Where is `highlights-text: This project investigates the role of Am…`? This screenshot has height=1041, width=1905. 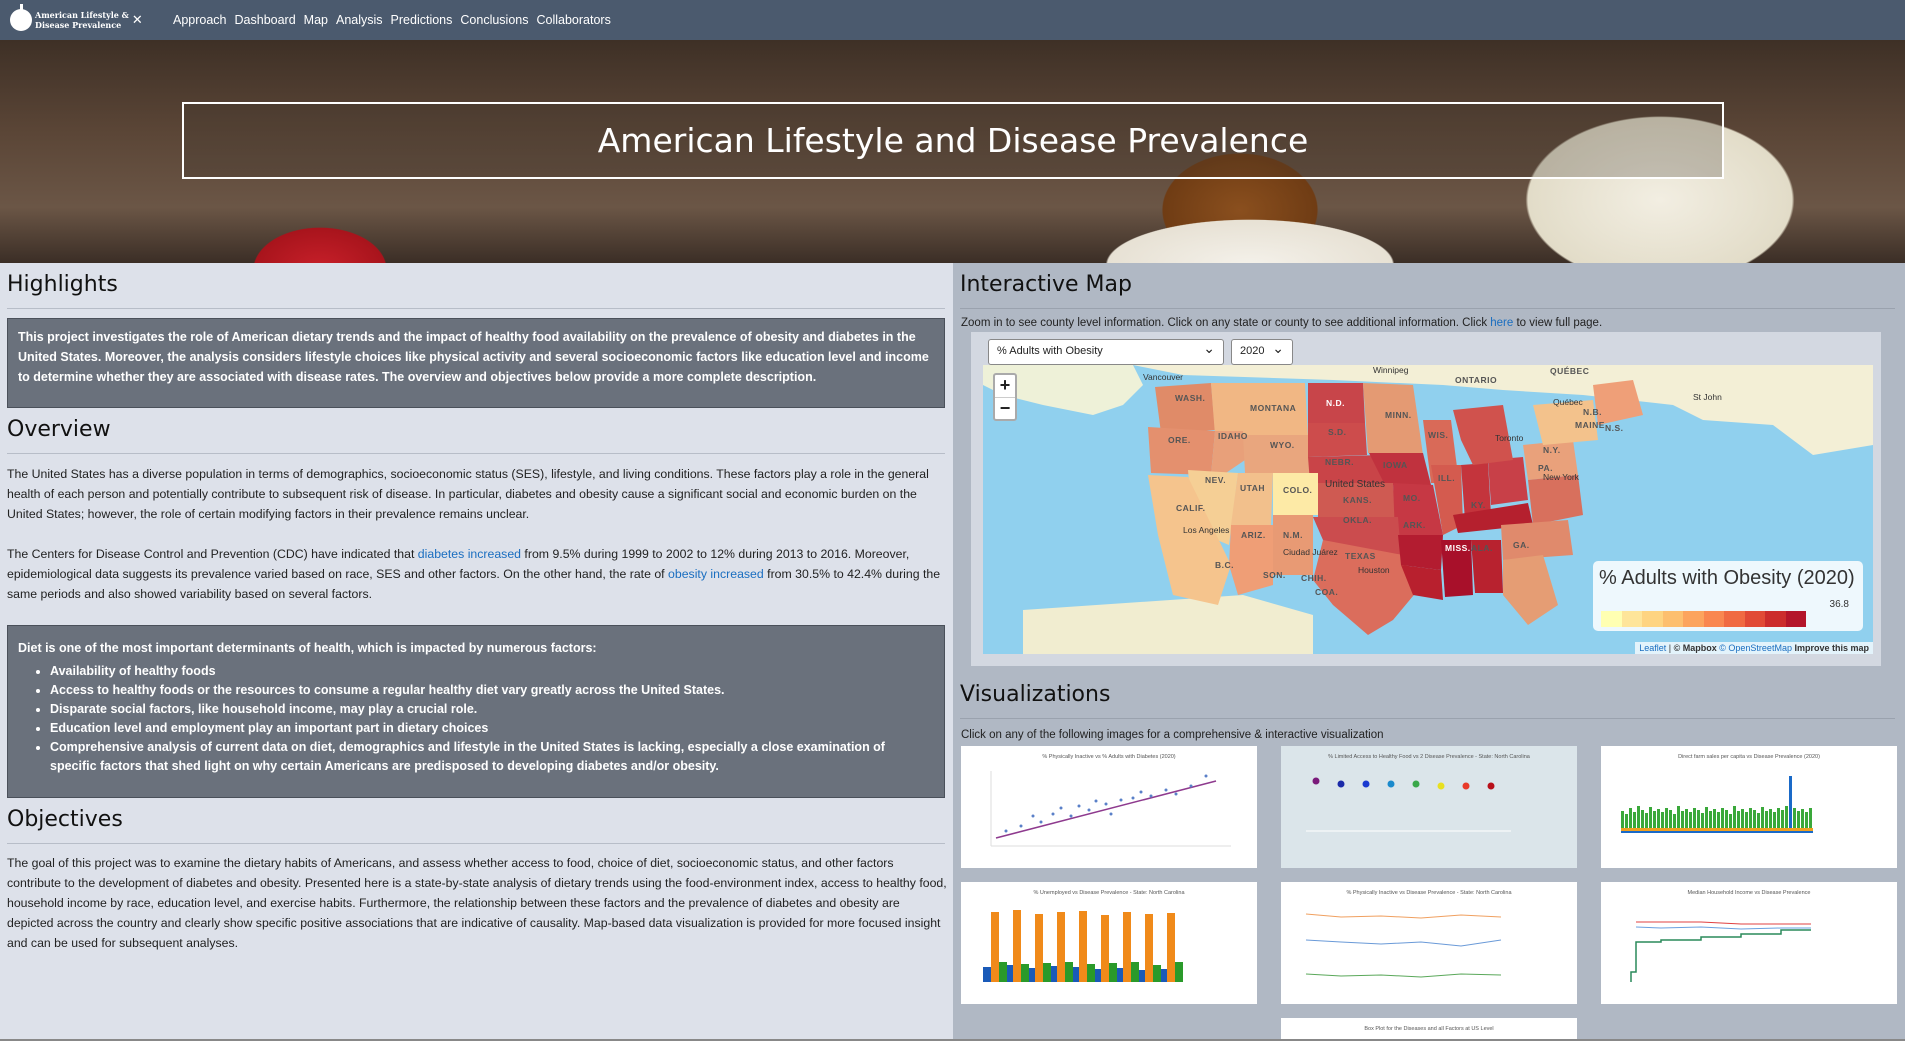 highlights-text: This project investigates the role of Am… is located at coordinates (473, 357).